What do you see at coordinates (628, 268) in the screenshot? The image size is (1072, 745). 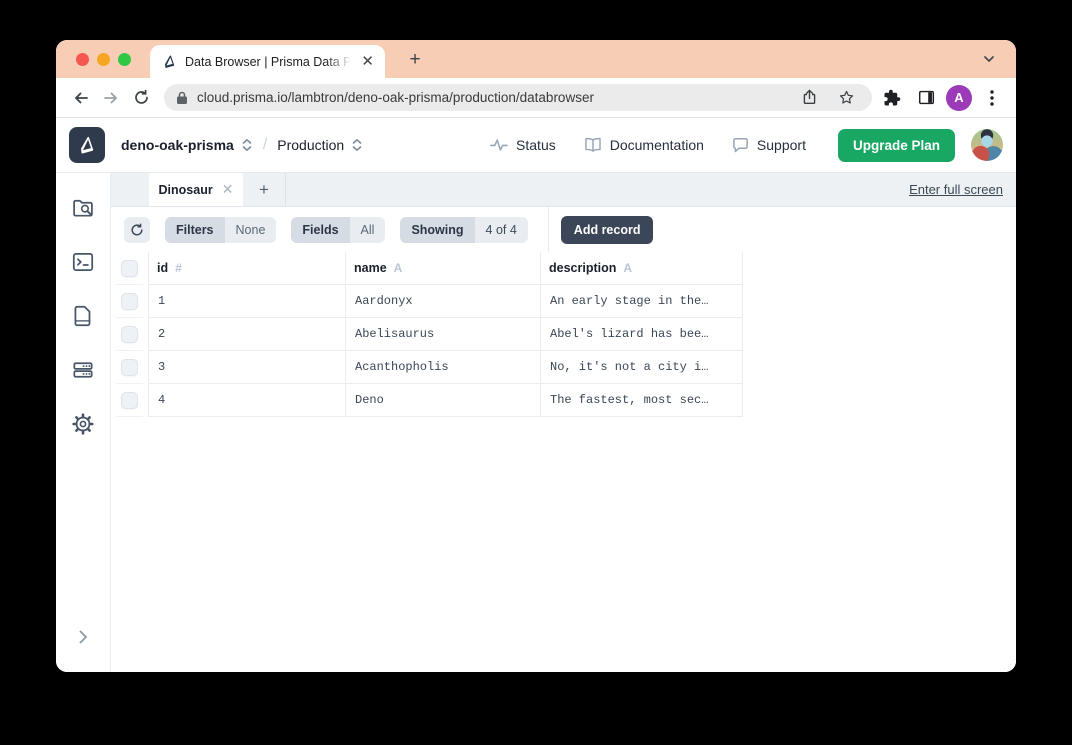 I see `string-type-icon: A` at bounding box center [628, 268].